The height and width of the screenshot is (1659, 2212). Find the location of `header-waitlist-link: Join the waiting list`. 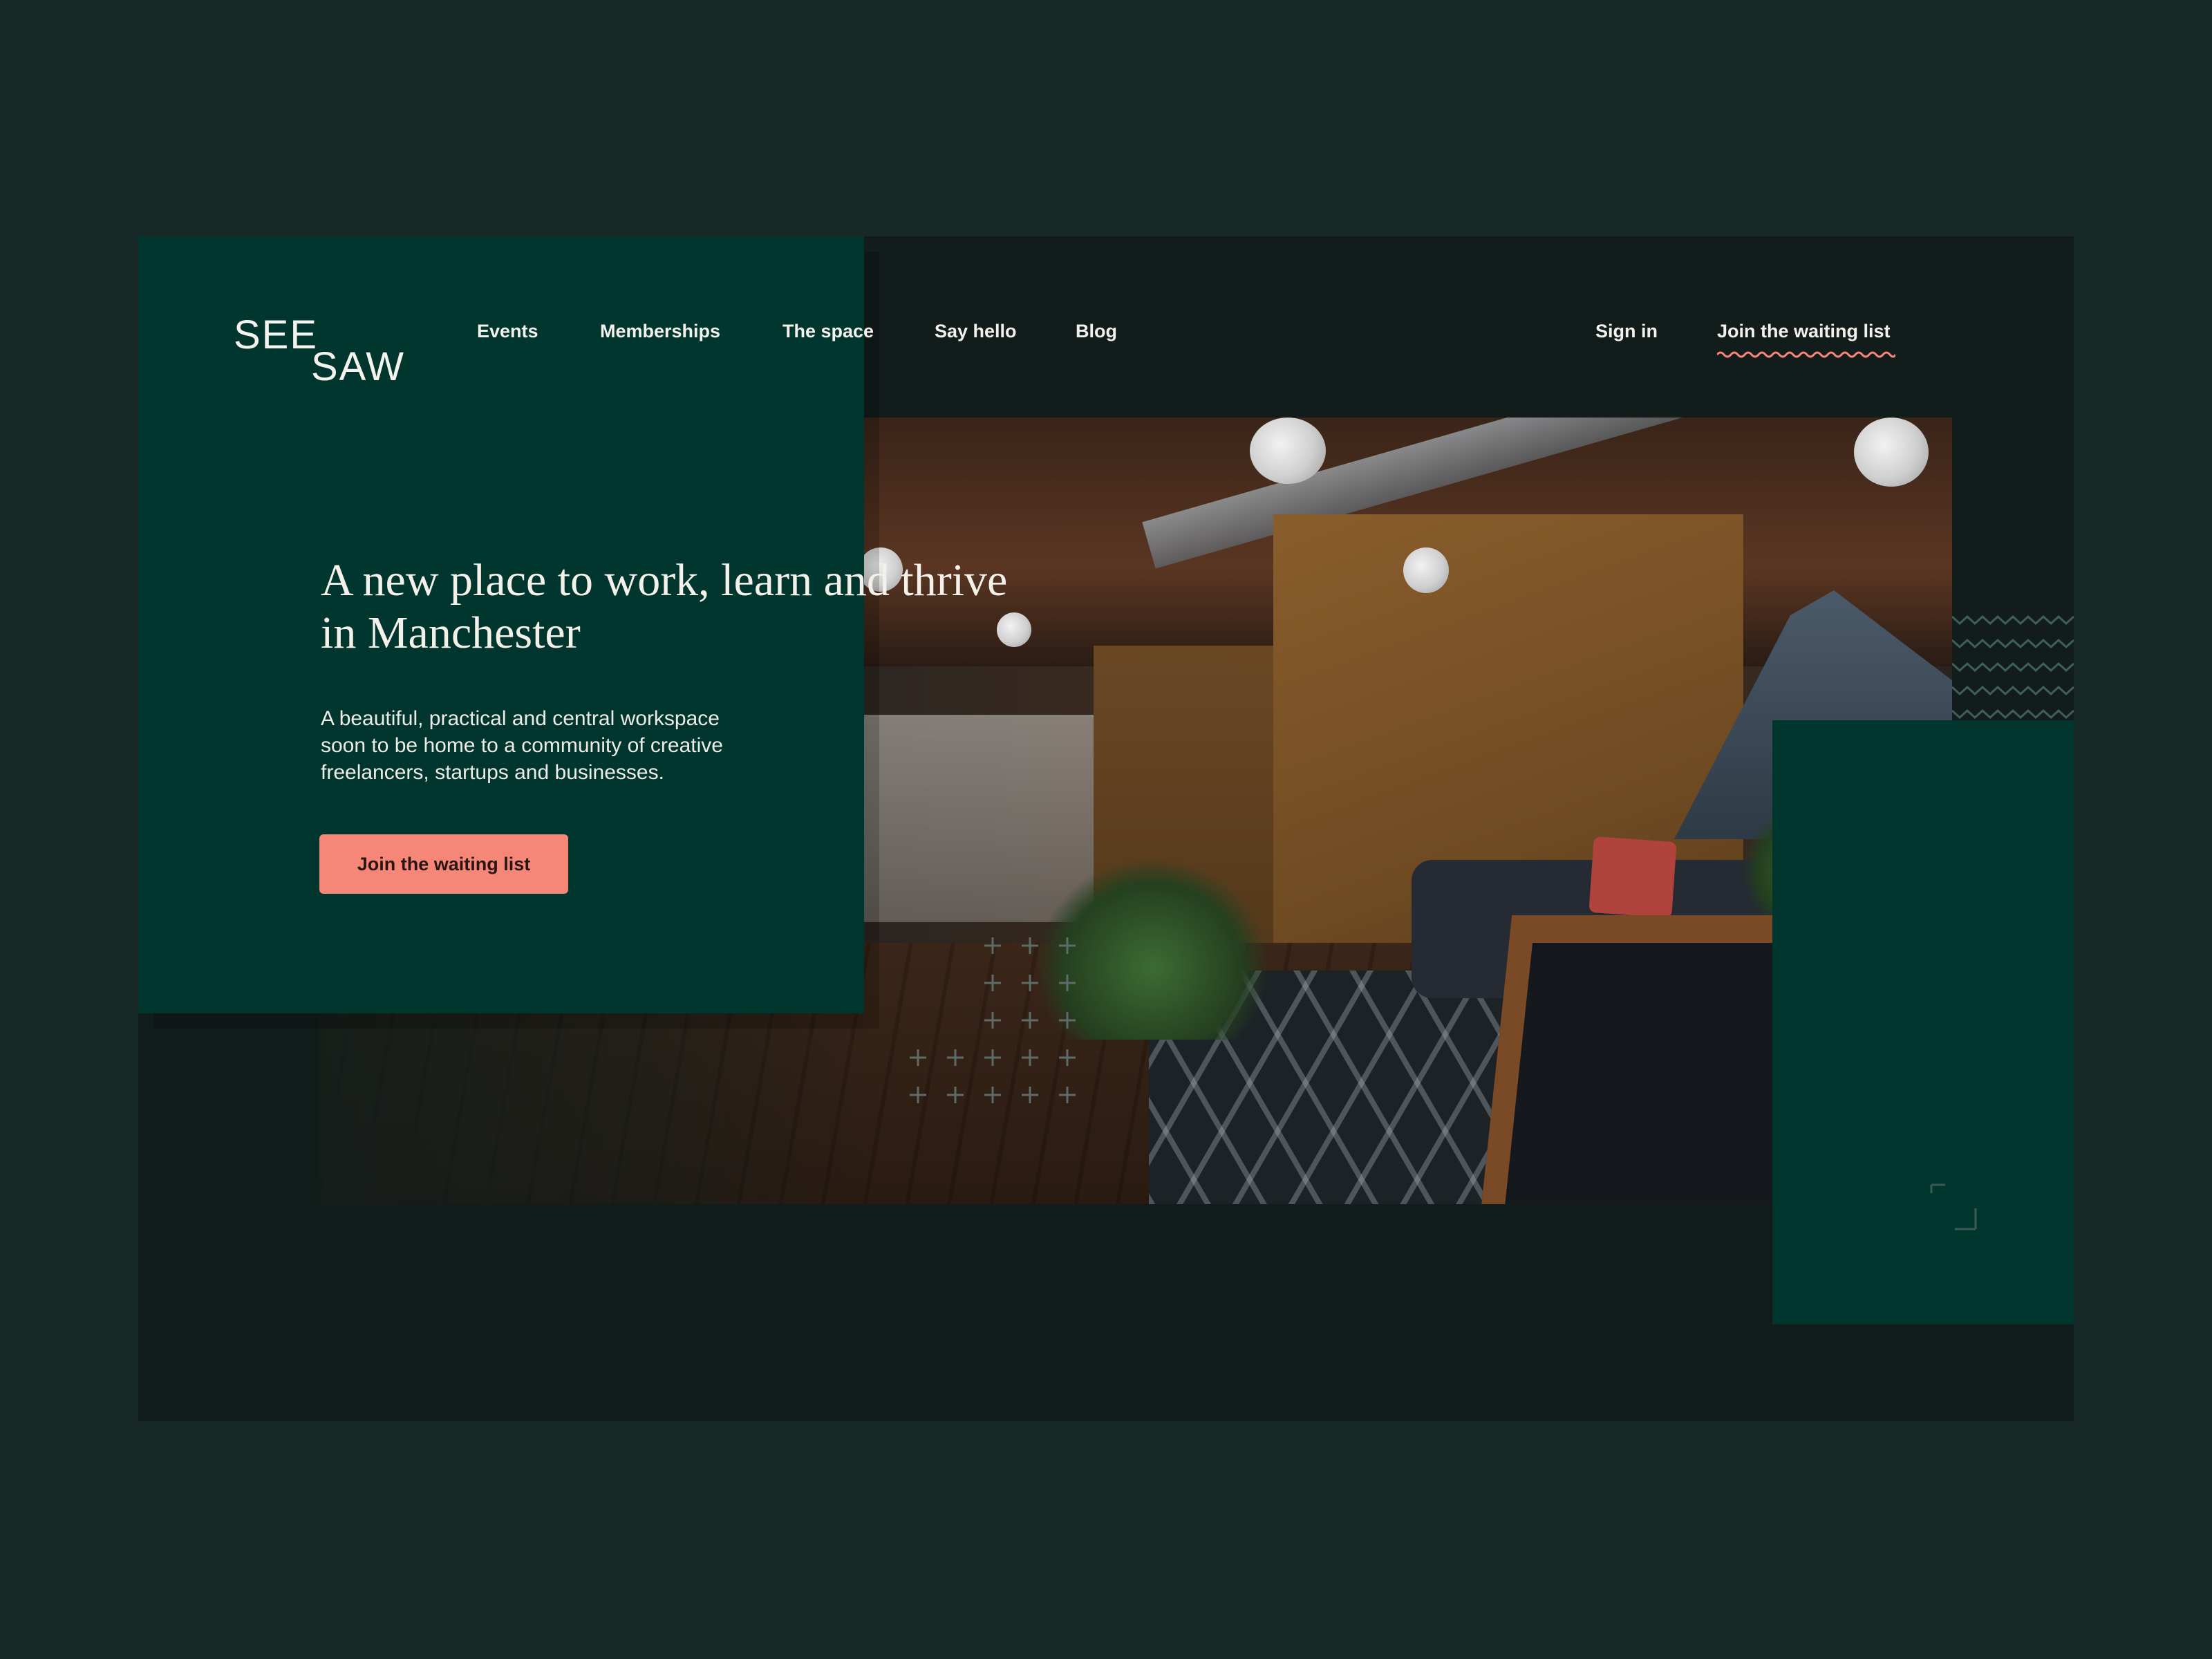

header-waitlist-link: Join the waiting list is located at coordinates (1806, 339).